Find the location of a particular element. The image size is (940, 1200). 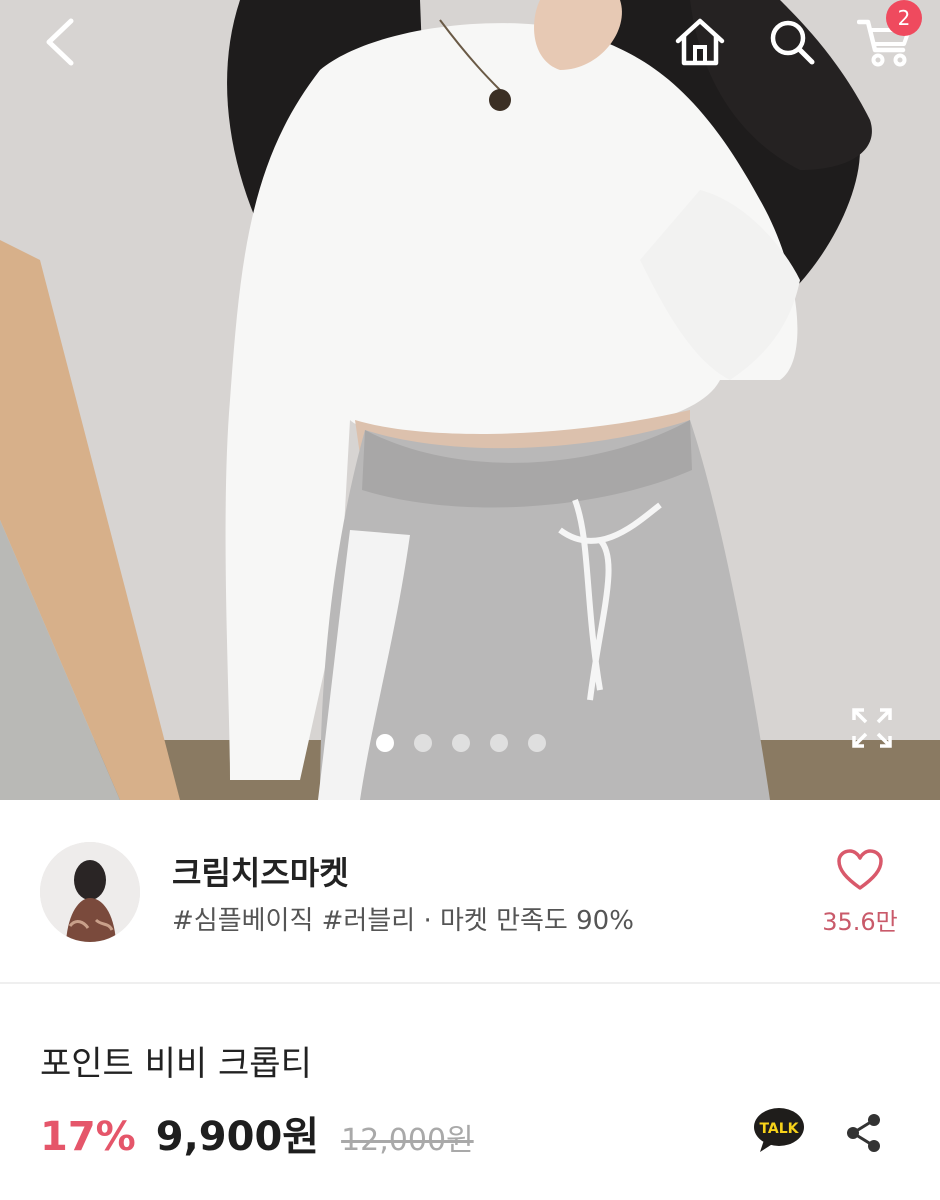

talk-icon: TALK is located at coordinates (779, 1130).